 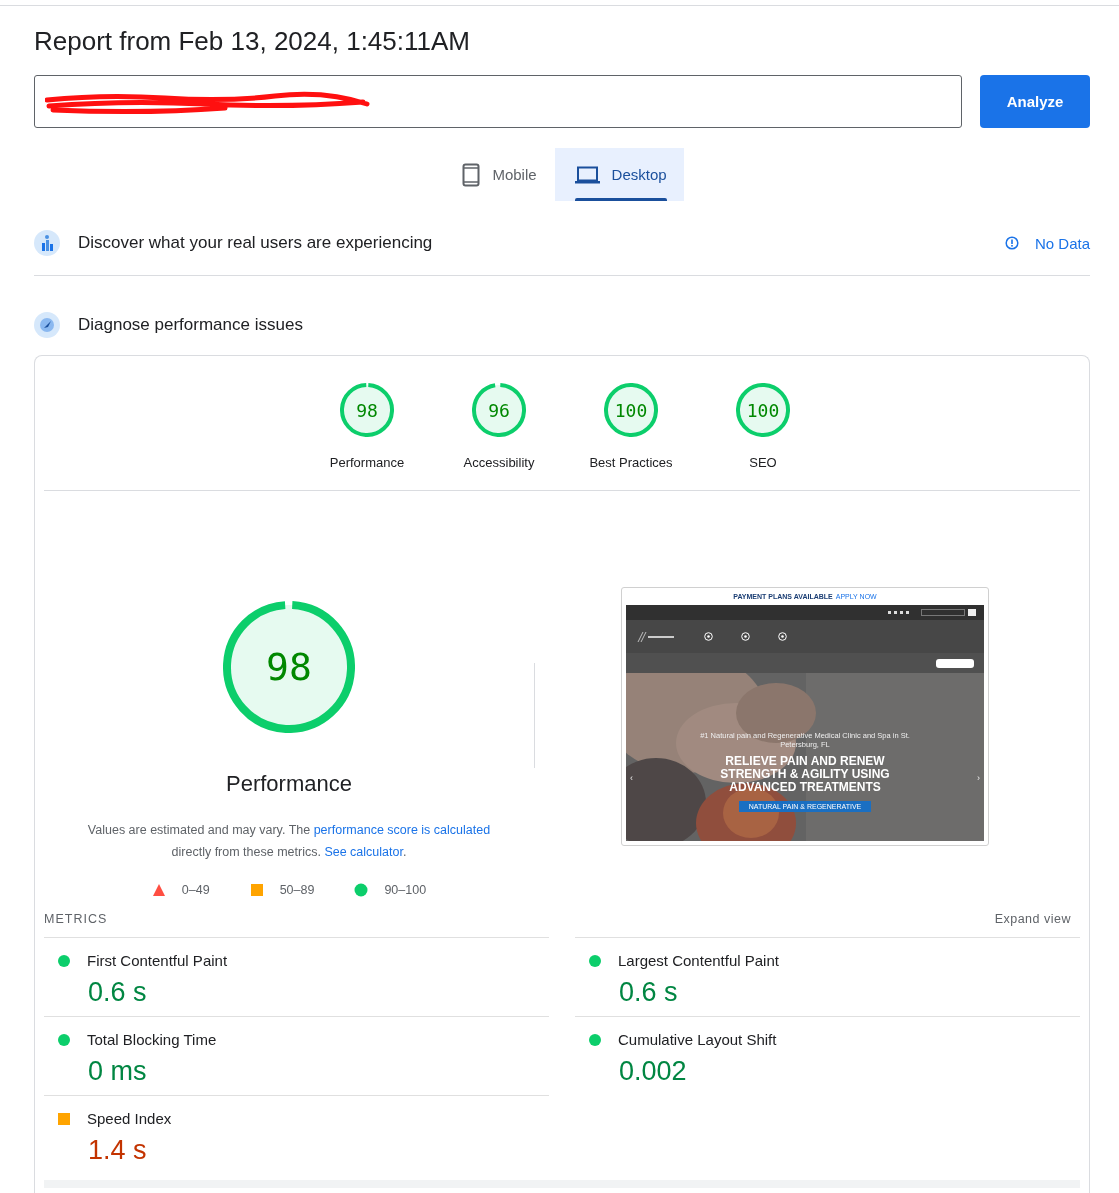 I want to click on metric-name: Speed Index, so click(x=129, y=1118).